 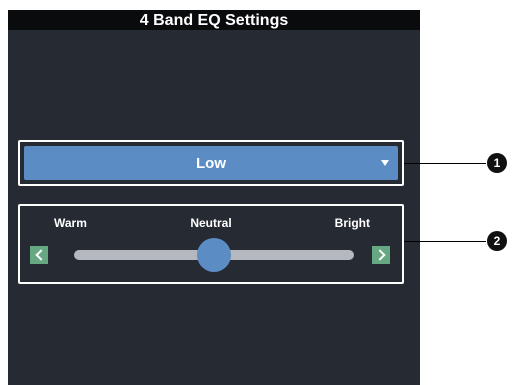 I want to click on chevron-left-icon, so click(x=40, y=255).